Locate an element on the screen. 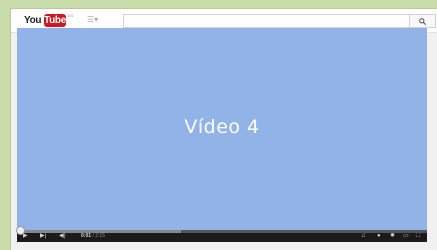 The height and width of the screenshot is (250, 437). time-total: 2:15 is located at coordinates (100, 236).